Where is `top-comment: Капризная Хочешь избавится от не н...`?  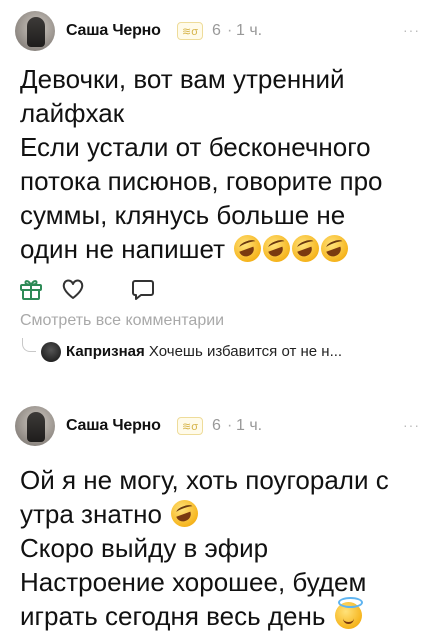 top-comment: Капризная Хочешь избавится от не н... is located at coordinates (219, 353).